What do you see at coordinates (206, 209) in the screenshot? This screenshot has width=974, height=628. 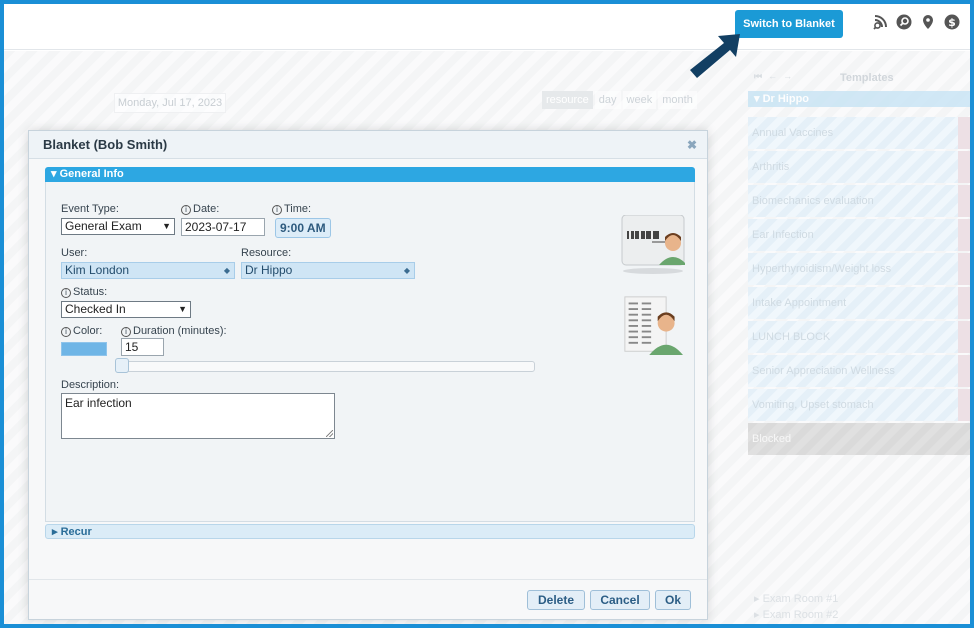 I see `date-label-text: Date:` at bounding box center [206, 209].